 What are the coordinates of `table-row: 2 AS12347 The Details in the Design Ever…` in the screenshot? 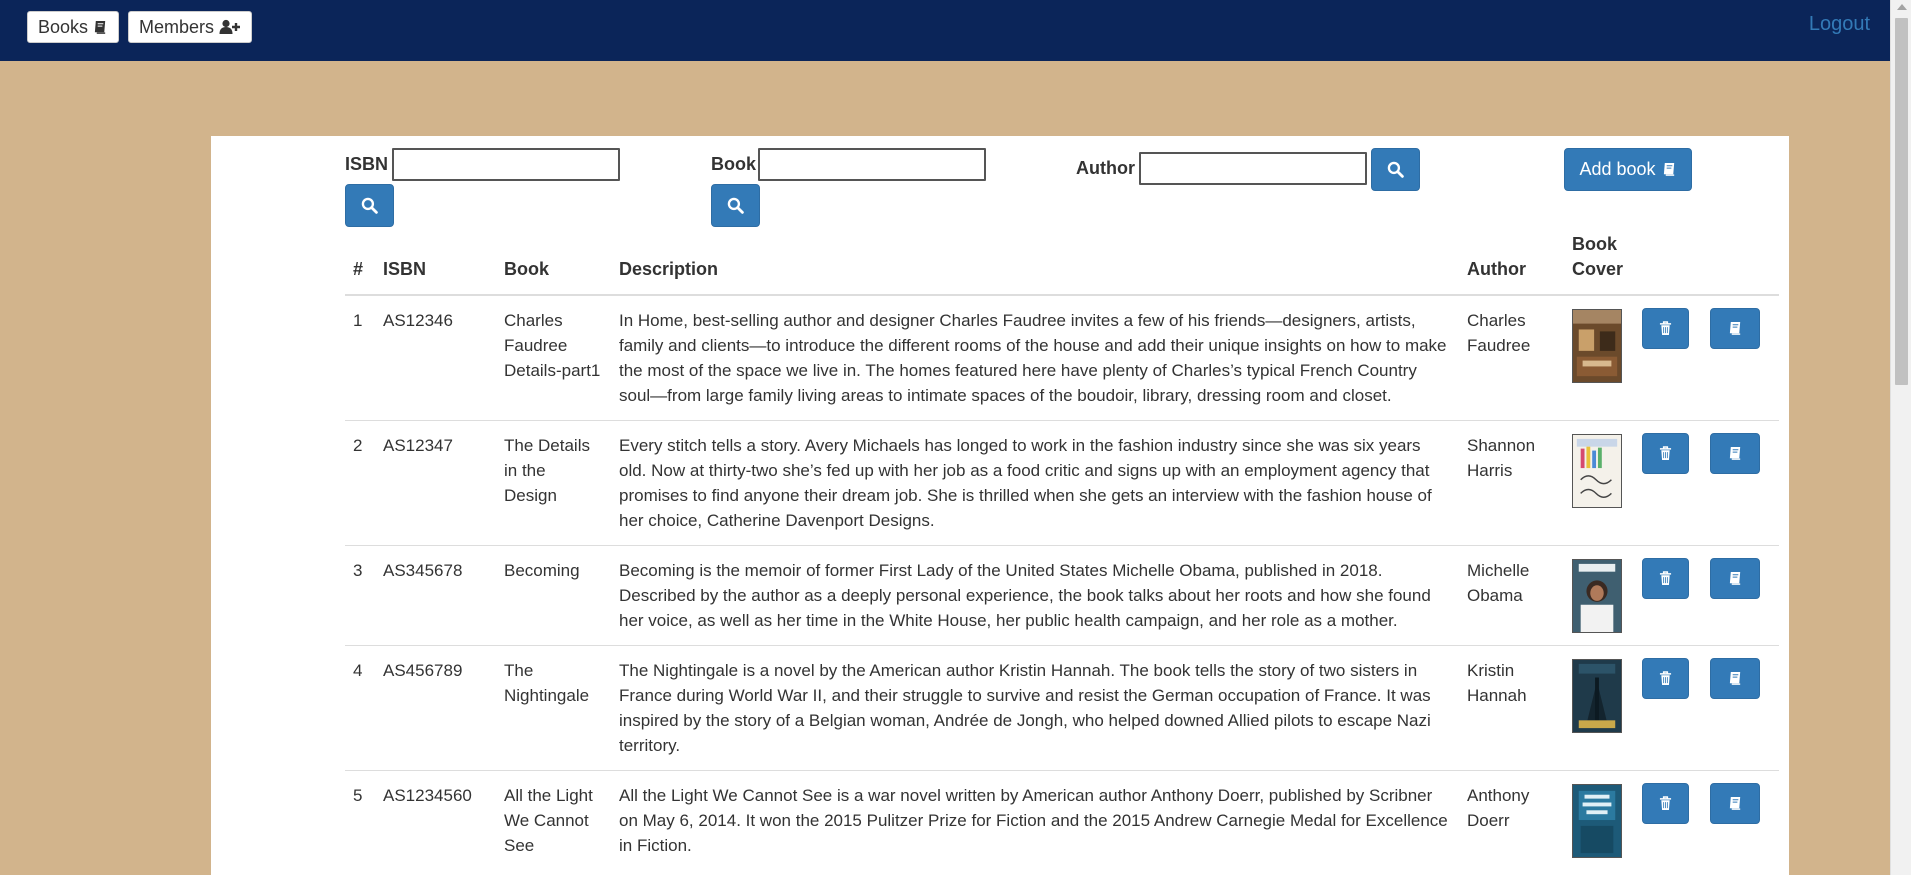 It's located at (1062, 483).